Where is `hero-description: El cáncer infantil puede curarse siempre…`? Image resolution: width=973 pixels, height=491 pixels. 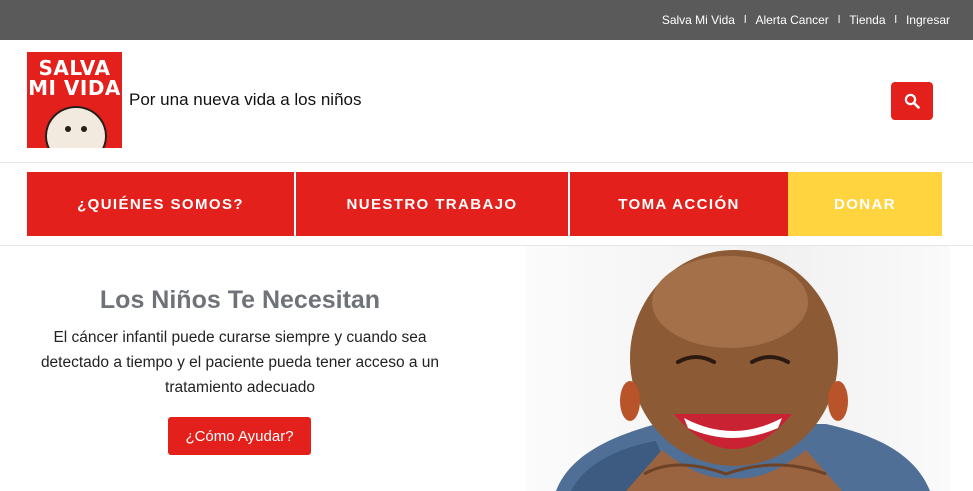 hero-description: El cáncer infantil puede curarse siempre… is located at coordinates (240, 362).